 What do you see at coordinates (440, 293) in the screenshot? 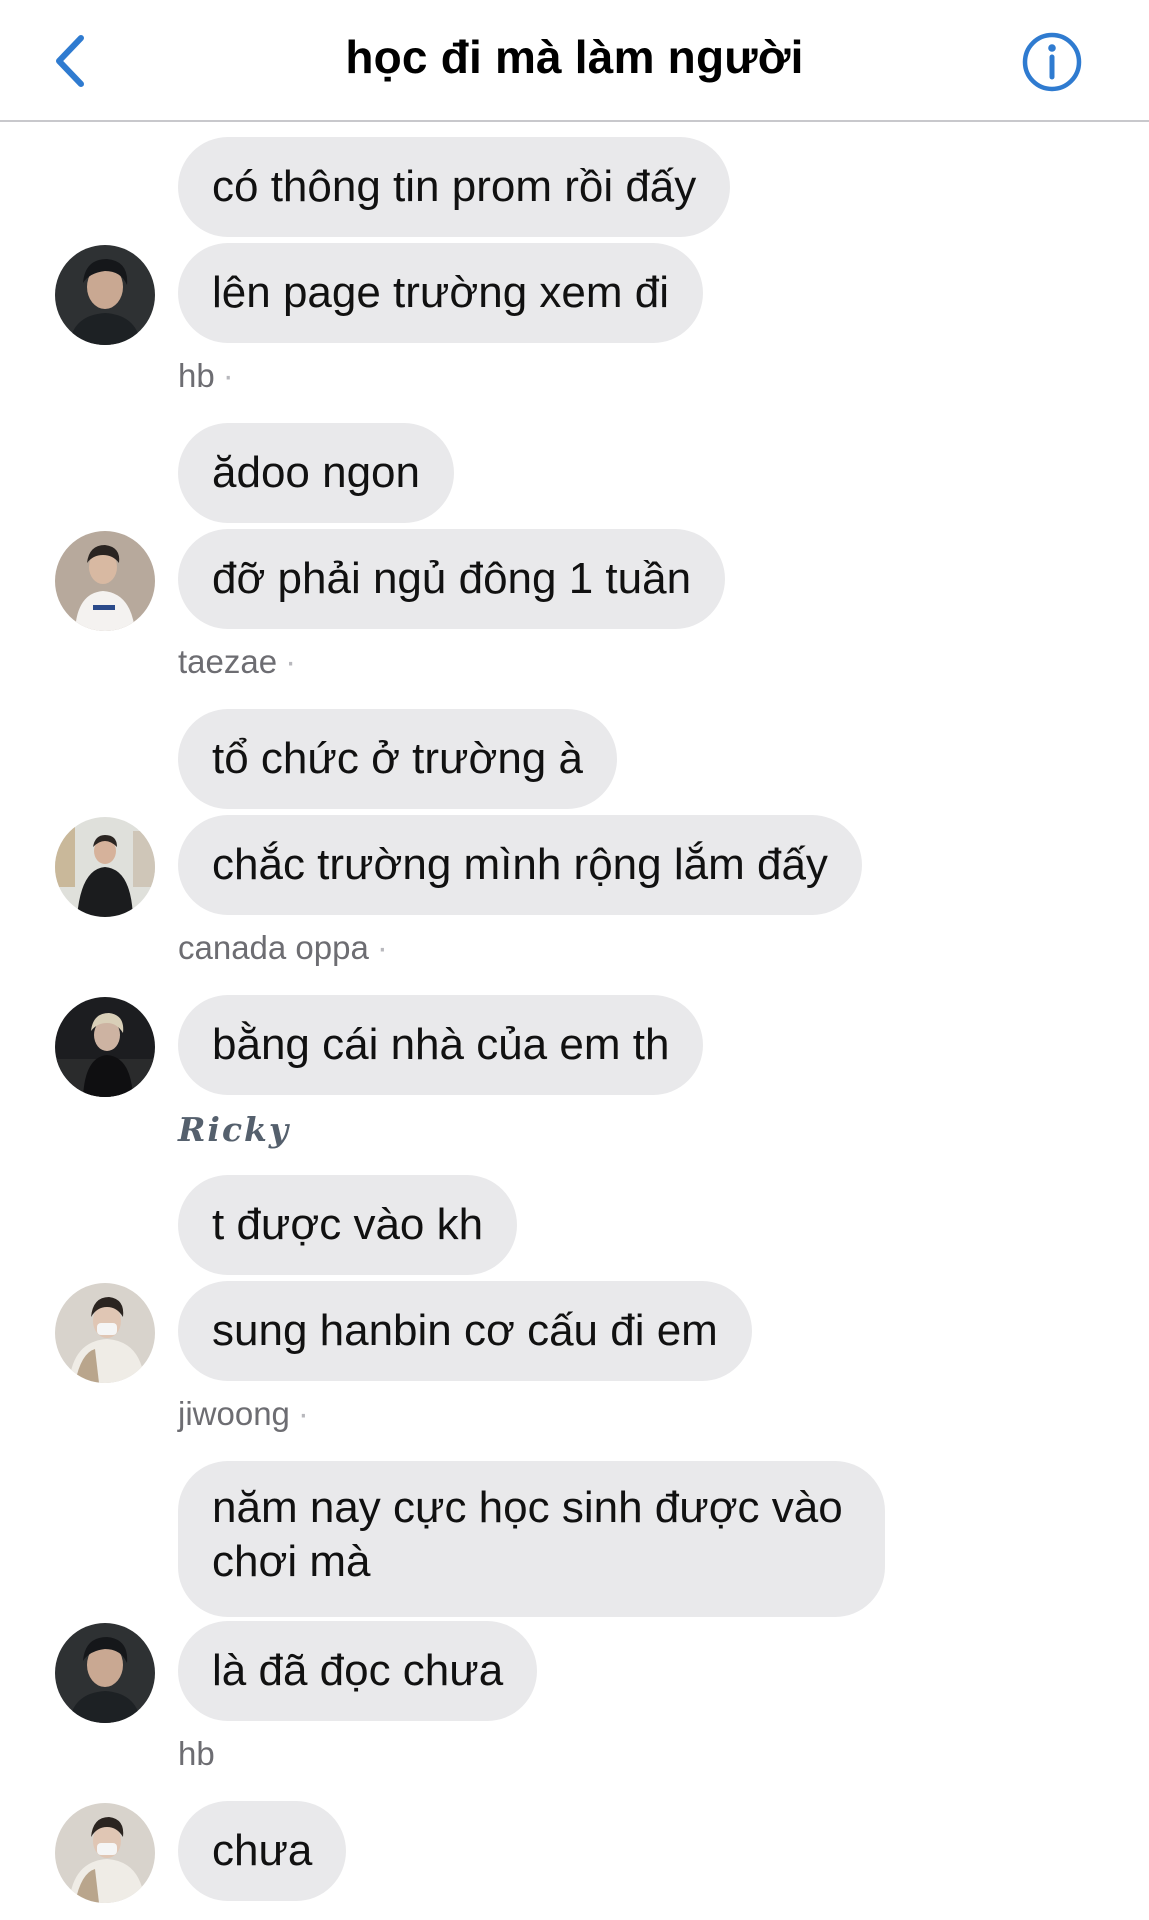
I see `message-bubble: lên page trường xem đi` at bounding box center [440, 293].